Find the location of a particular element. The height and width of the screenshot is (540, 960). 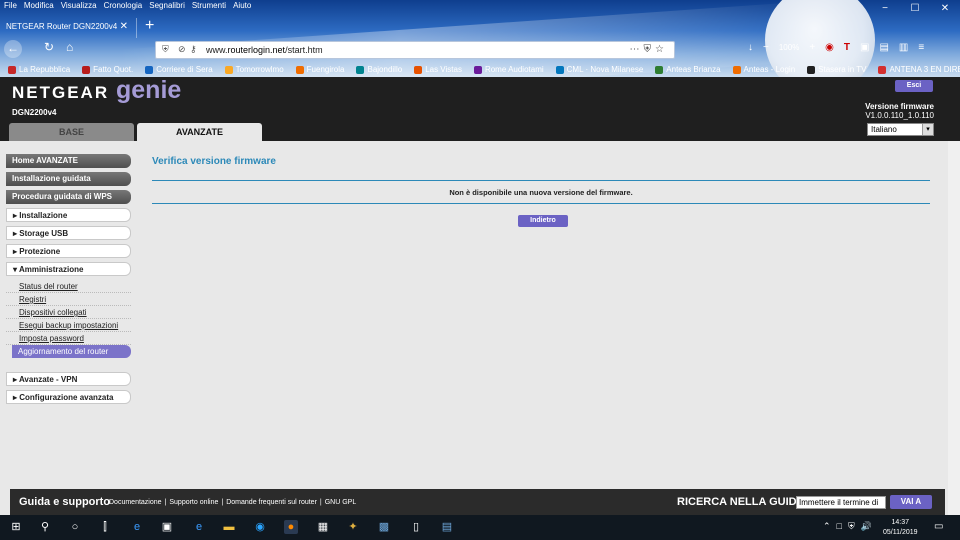

security-icon: ⛨ is located at coordinates (851, 526).